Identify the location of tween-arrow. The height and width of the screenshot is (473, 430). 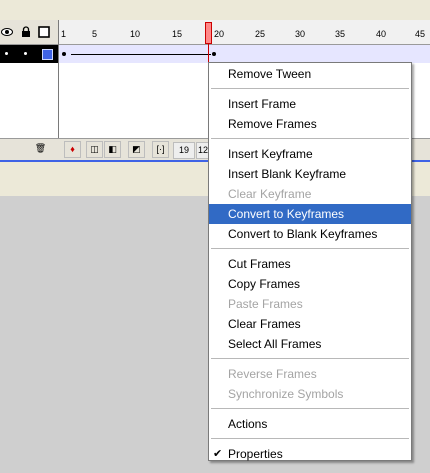
(141, 54).